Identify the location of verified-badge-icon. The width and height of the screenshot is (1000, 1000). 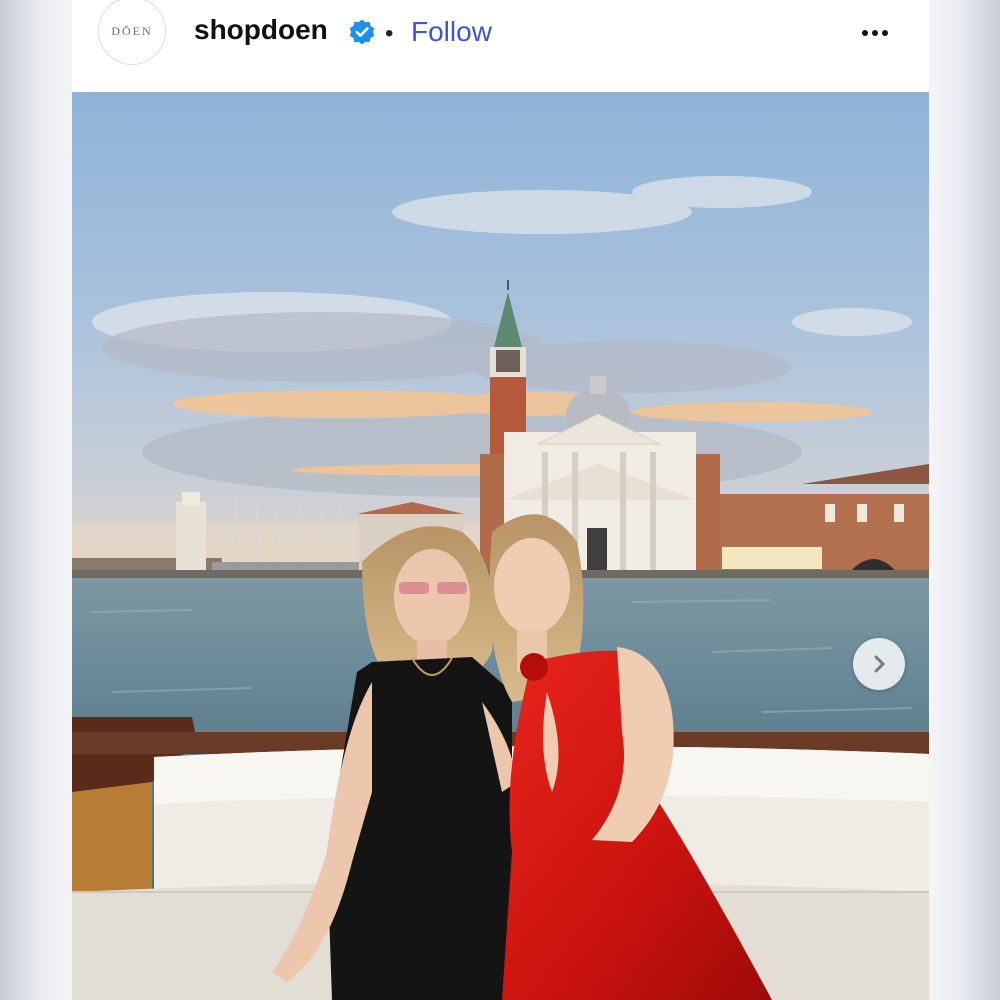
(362, 32).